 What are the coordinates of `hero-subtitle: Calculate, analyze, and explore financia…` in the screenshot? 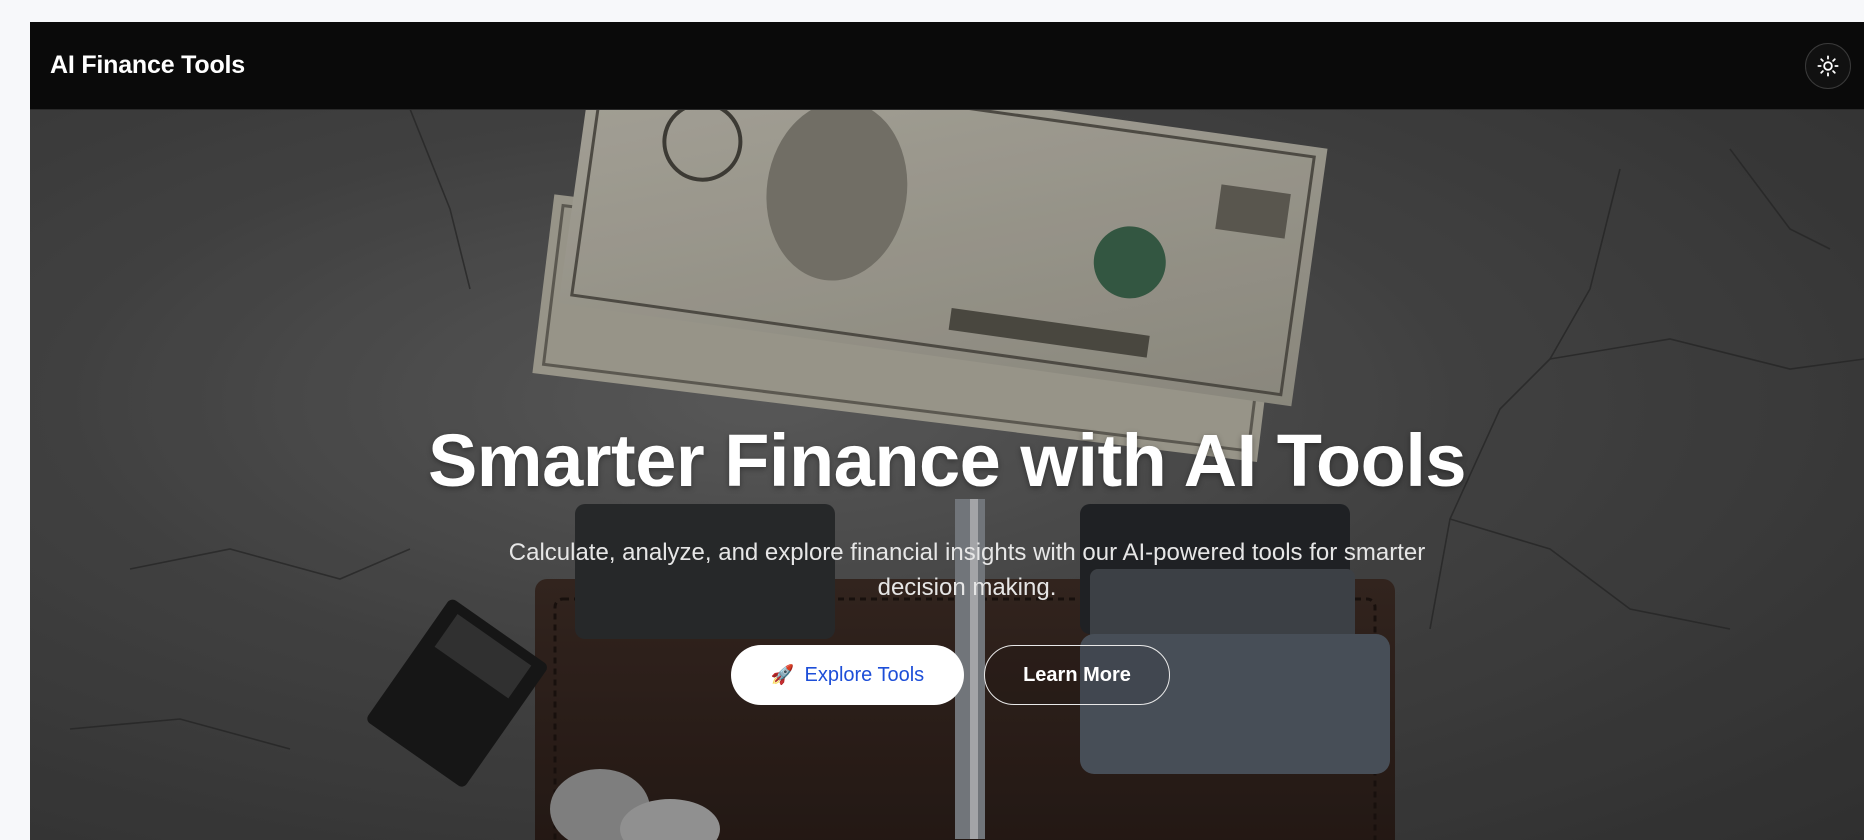 It's located at (967, 570).